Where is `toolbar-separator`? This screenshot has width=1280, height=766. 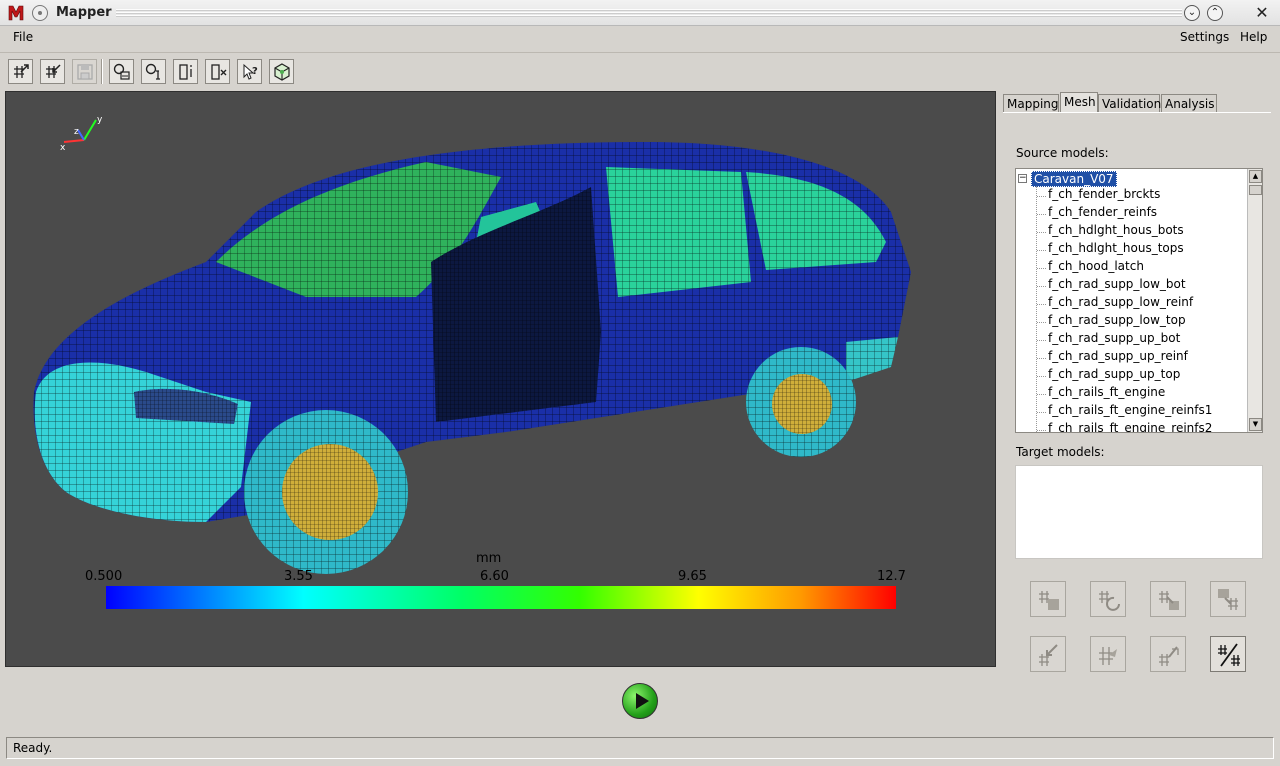
toolbar-separator is located at coordinates (102, 71).